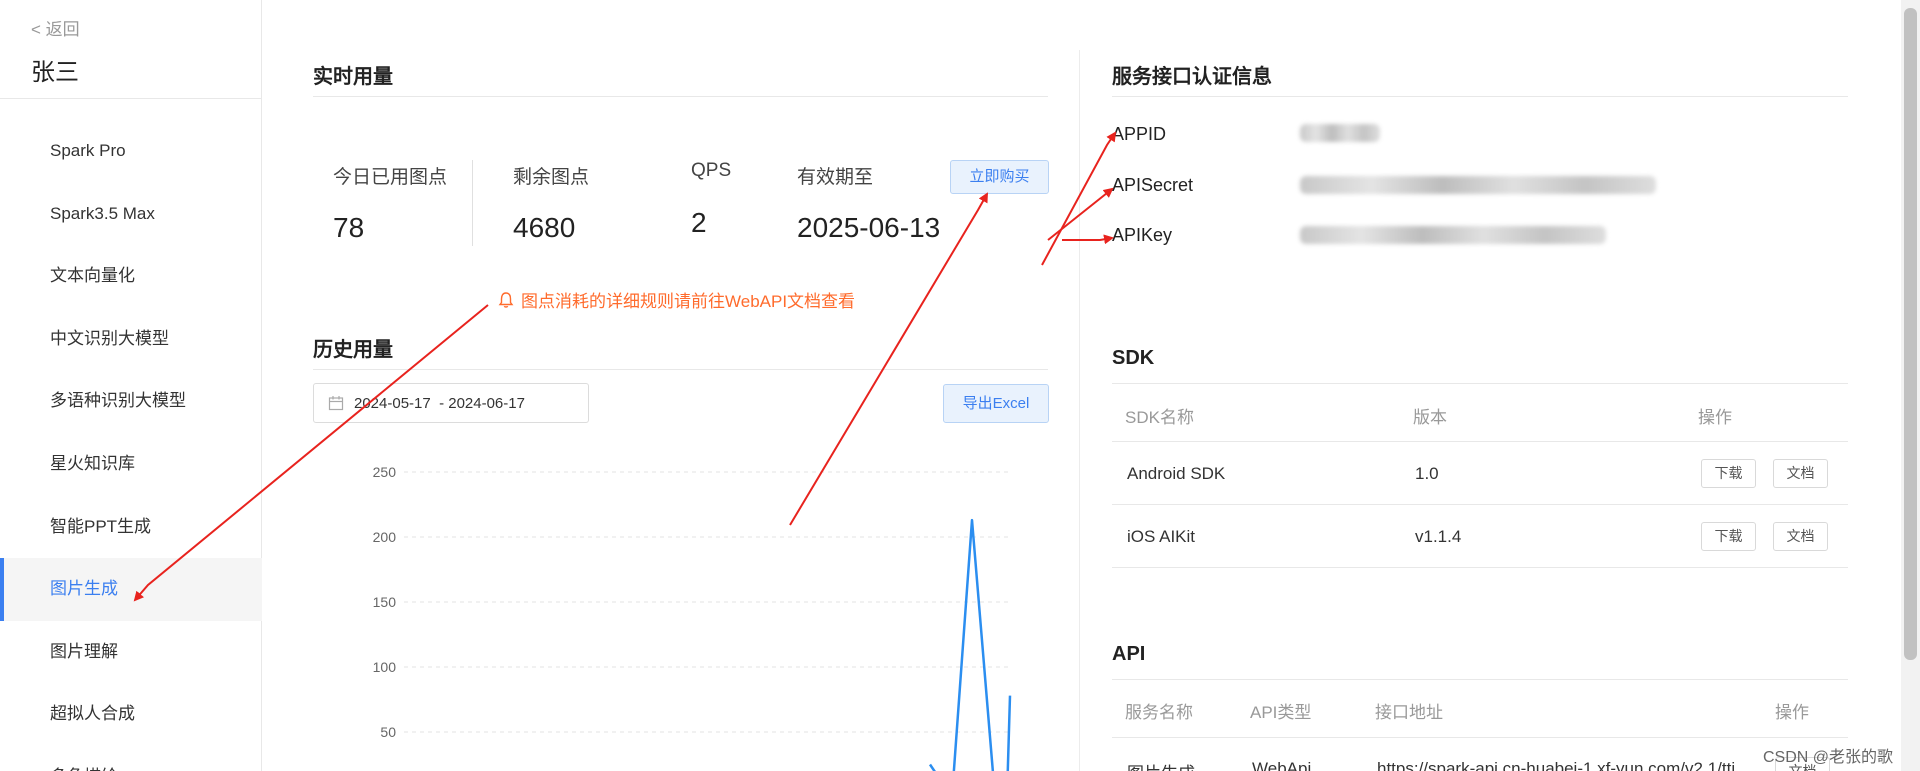 This screenshot has width=1920, height=771. I want to click on user-name: 张三, so click(55, 72).